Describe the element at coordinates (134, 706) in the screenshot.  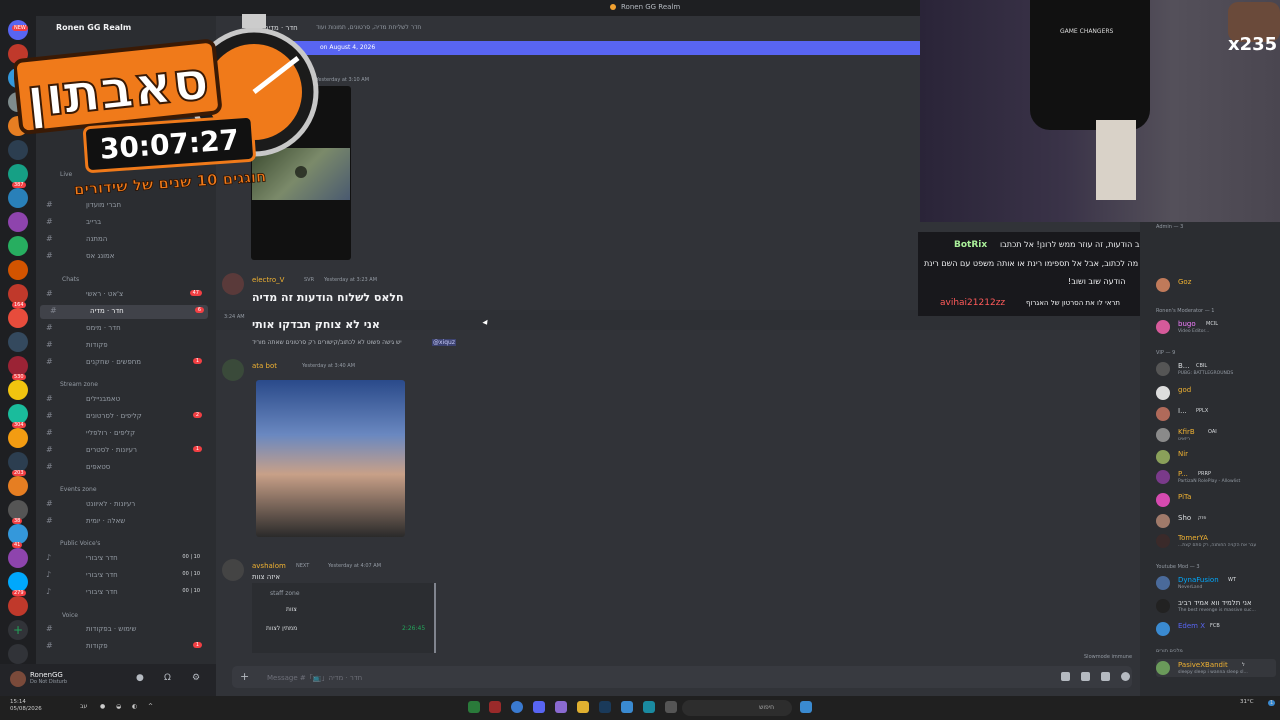
I see `volume-icon: ◐` at that location.